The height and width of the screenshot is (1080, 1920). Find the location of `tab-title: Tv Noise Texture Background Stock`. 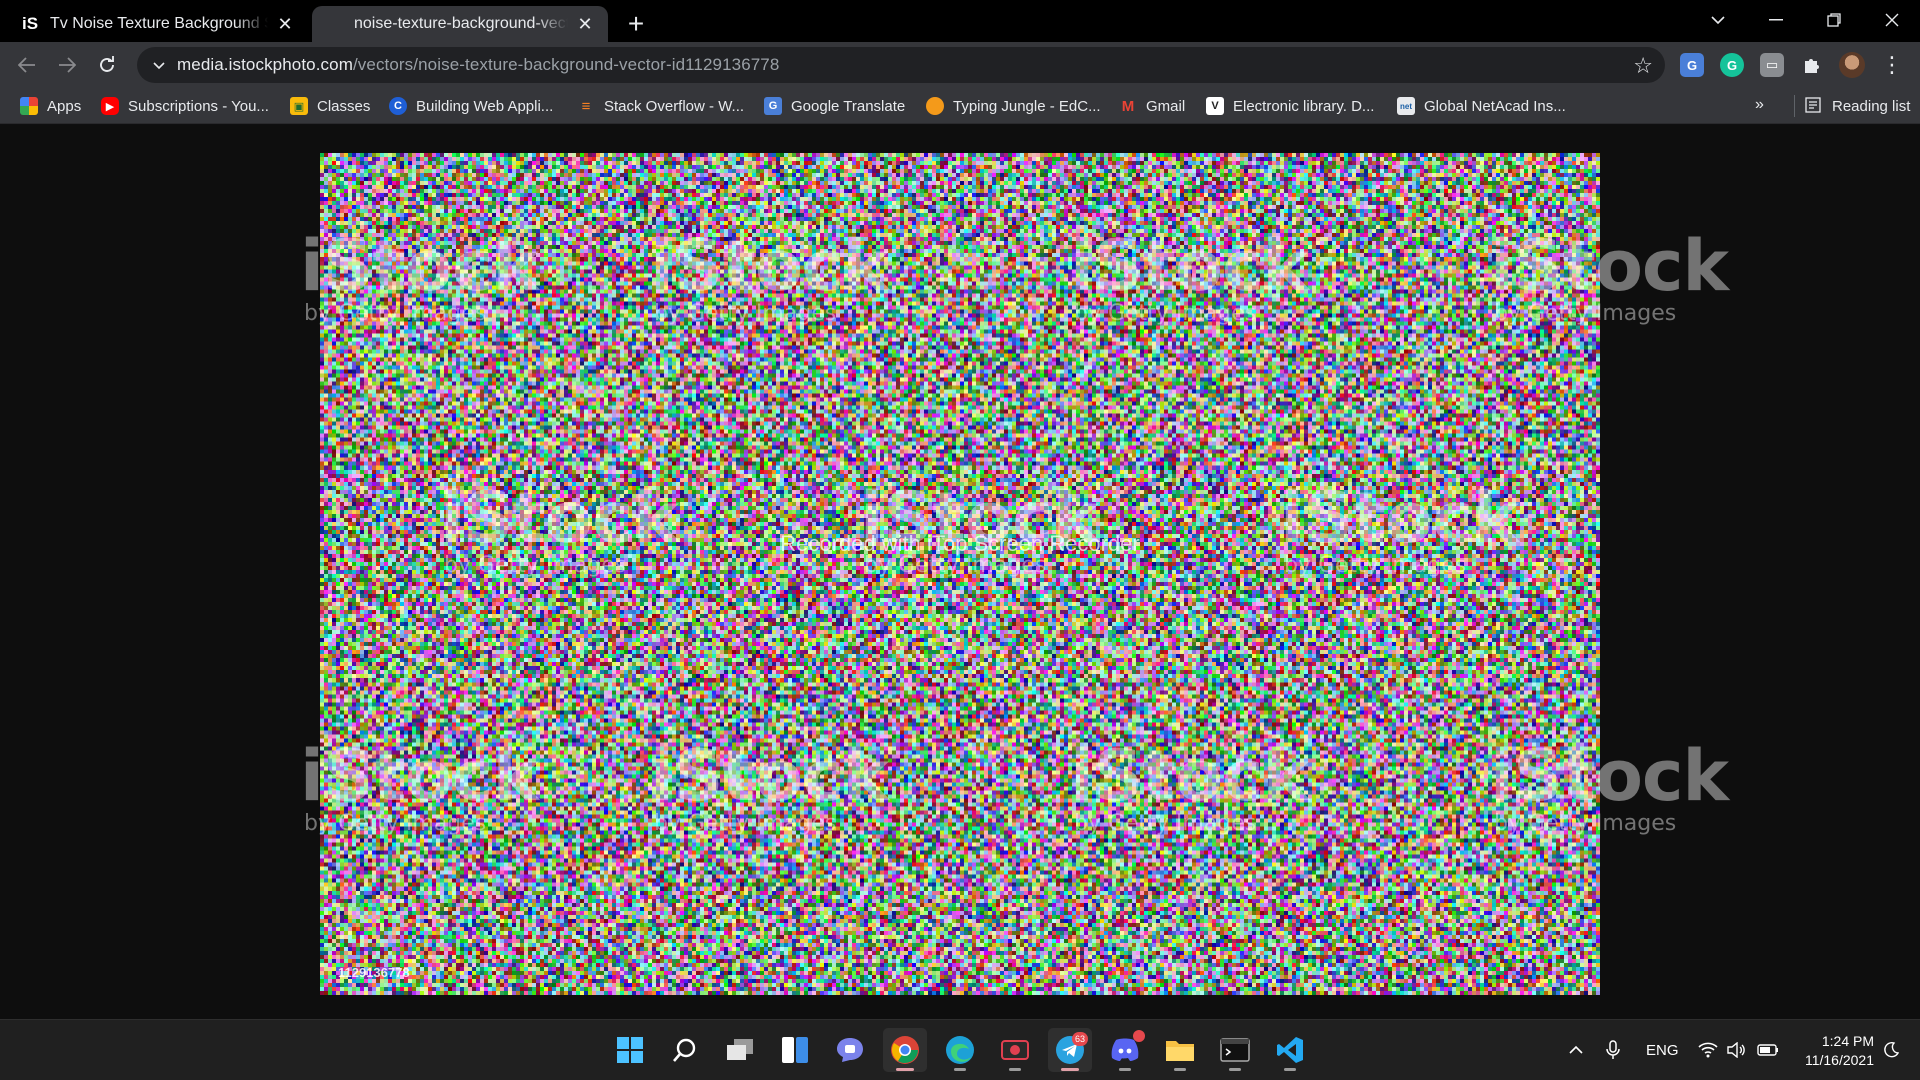

tab-title: Tv Noise Texture Background Stock is located at coordinates (159, 23).